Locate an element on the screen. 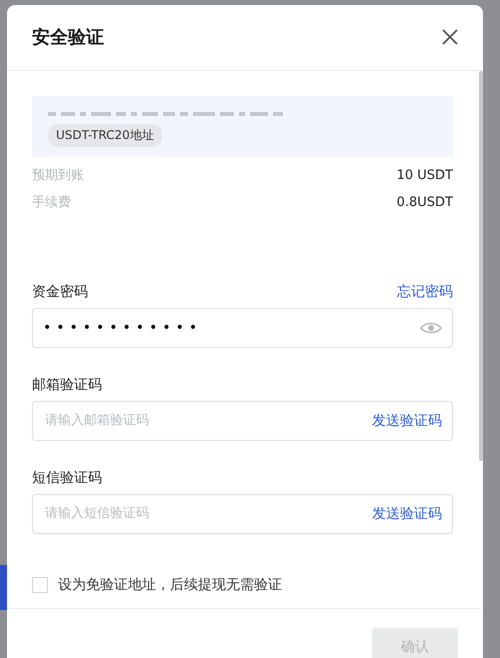  password-value: •••••••••••• is located at coordinates (122, 328).